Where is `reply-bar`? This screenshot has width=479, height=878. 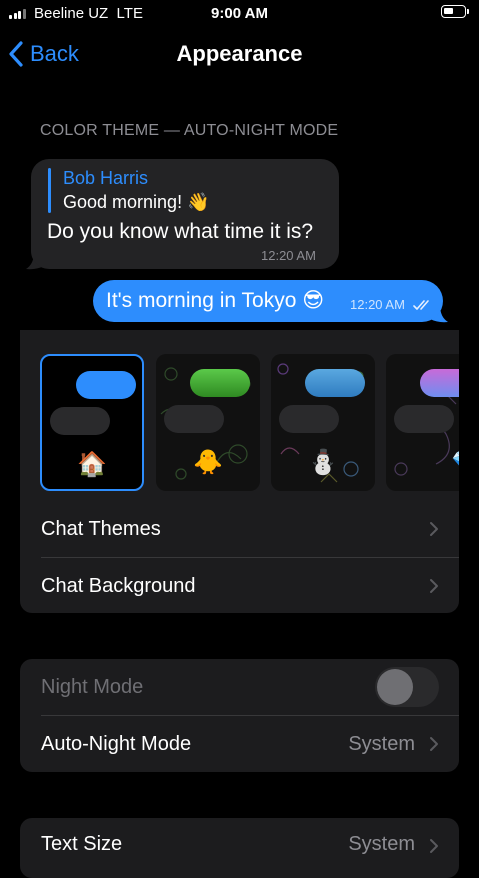
reply-bar is located at coordinates (49, 190).